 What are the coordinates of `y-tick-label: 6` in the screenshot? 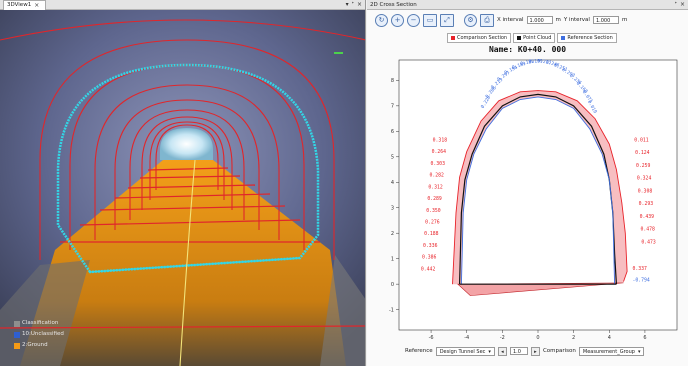 It's located at (392, 132).